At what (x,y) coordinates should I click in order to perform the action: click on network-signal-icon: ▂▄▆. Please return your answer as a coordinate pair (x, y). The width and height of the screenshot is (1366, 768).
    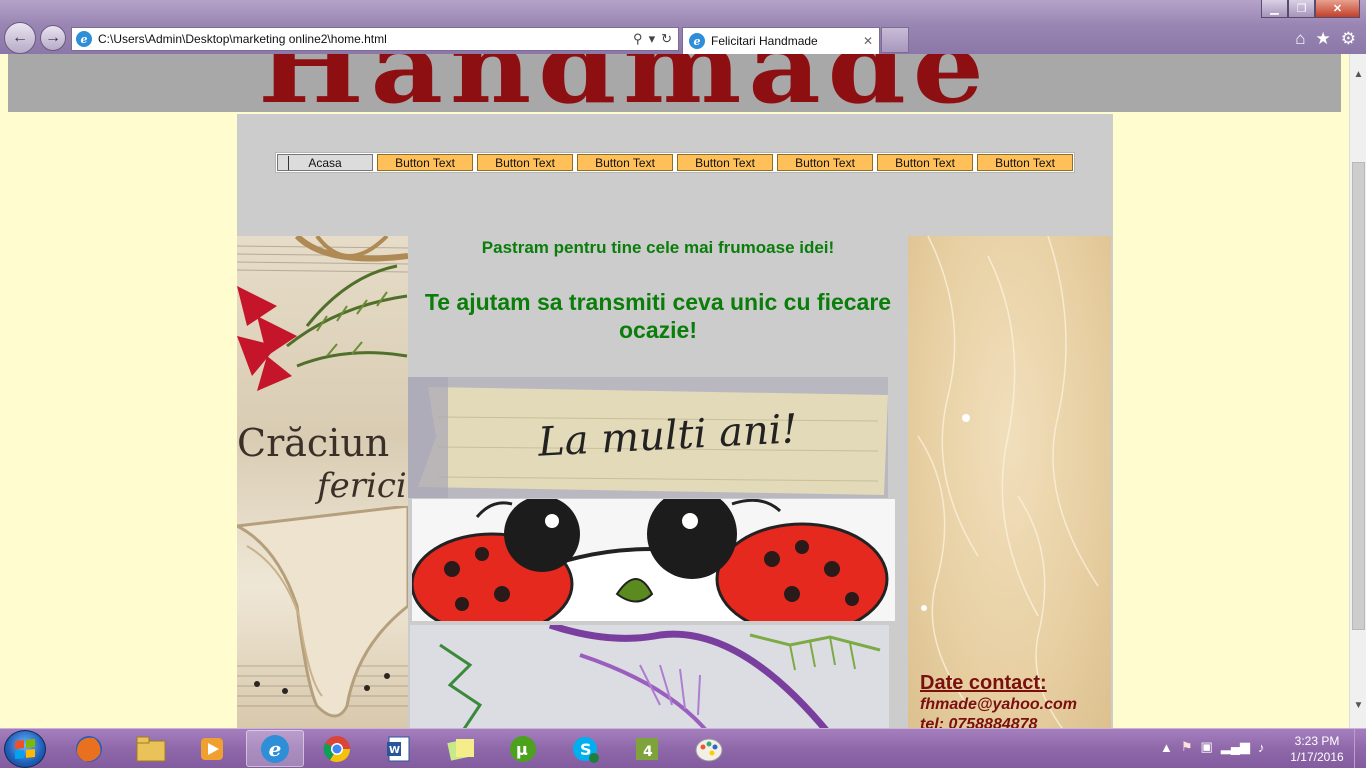
    Looking at the image, I should click on (1235, 747).